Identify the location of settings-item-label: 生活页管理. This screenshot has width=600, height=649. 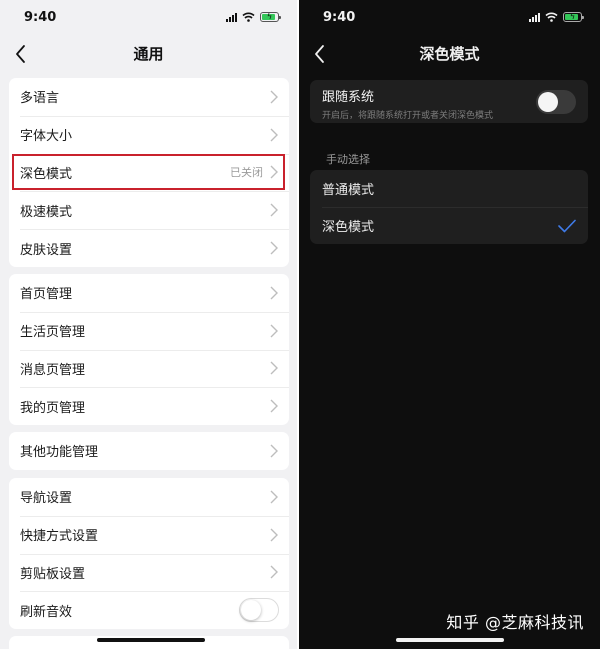
(53, 333).